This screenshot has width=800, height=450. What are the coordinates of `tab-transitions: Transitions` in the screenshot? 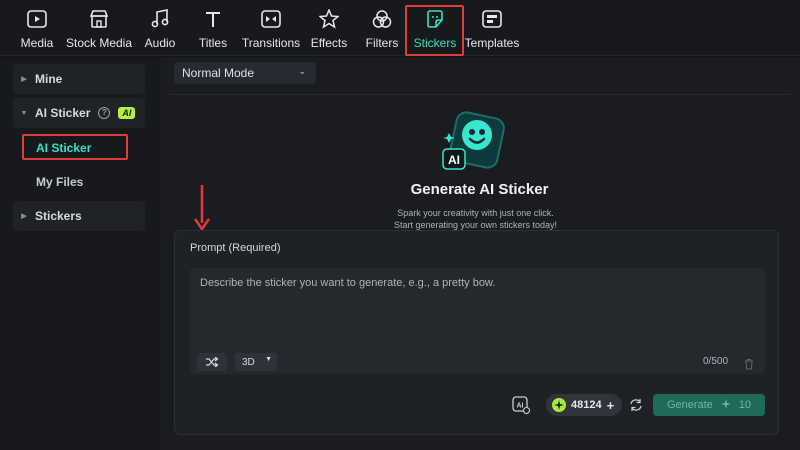 It's located at (271, 29).